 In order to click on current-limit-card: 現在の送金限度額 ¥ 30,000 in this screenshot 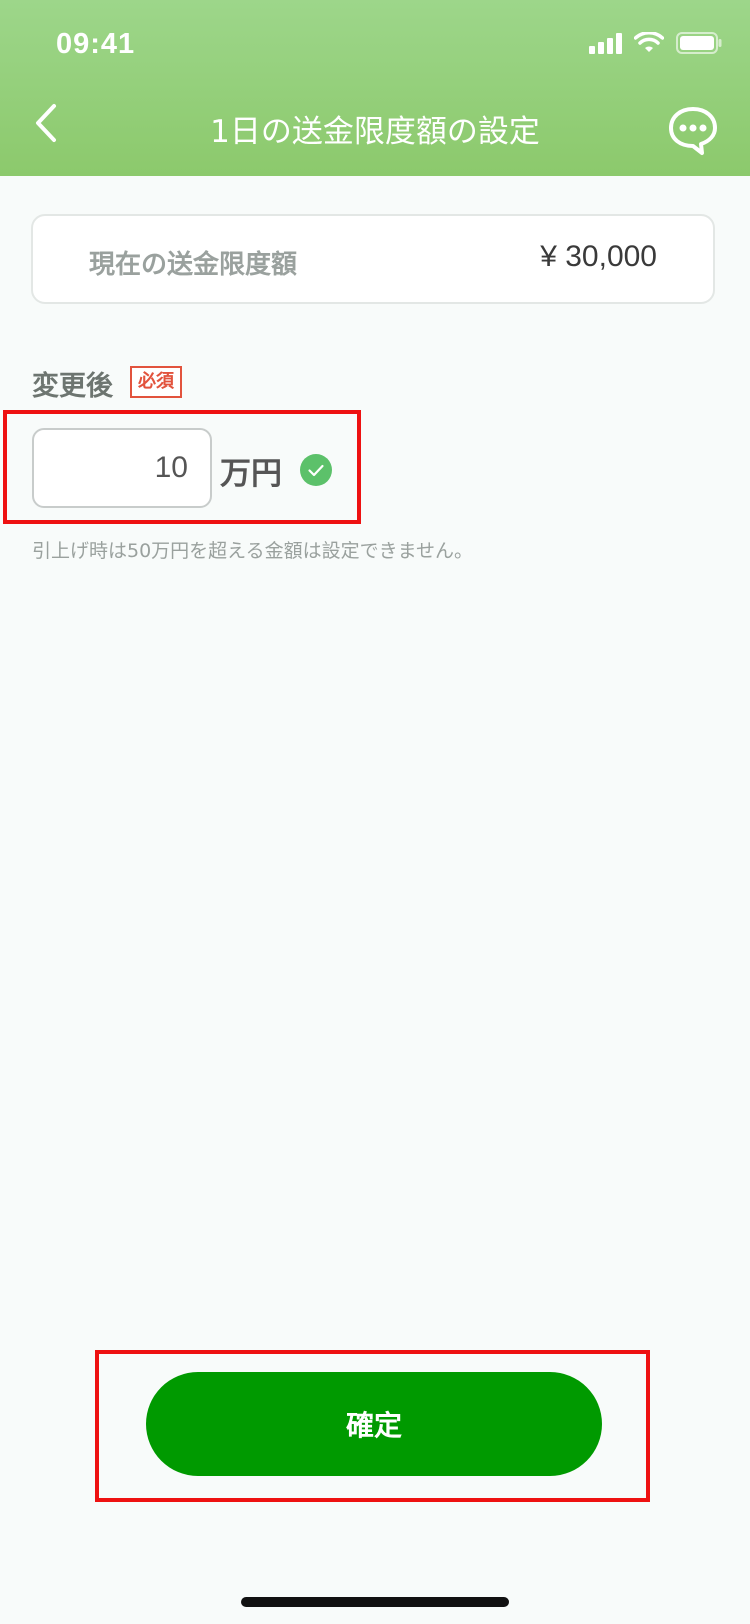, I will do `click(373, 259)`.